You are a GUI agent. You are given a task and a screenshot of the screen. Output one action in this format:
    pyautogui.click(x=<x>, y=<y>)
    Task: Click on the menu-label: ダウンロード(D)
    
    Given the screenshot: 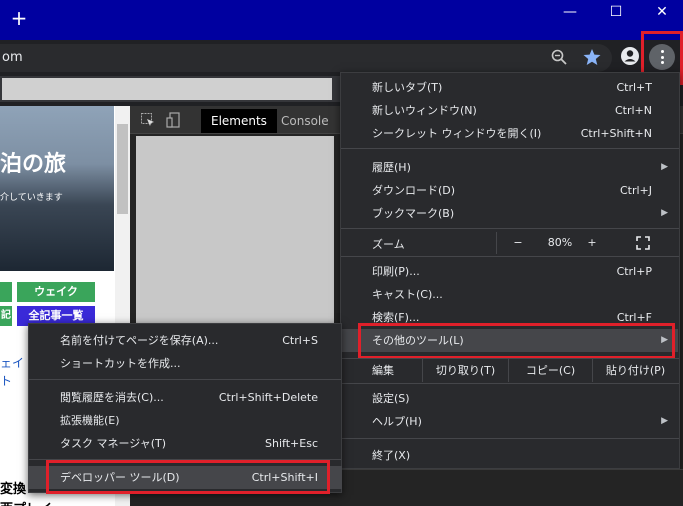 What is the action you would take?
    pyautogui.click(x=414, y=190)
    